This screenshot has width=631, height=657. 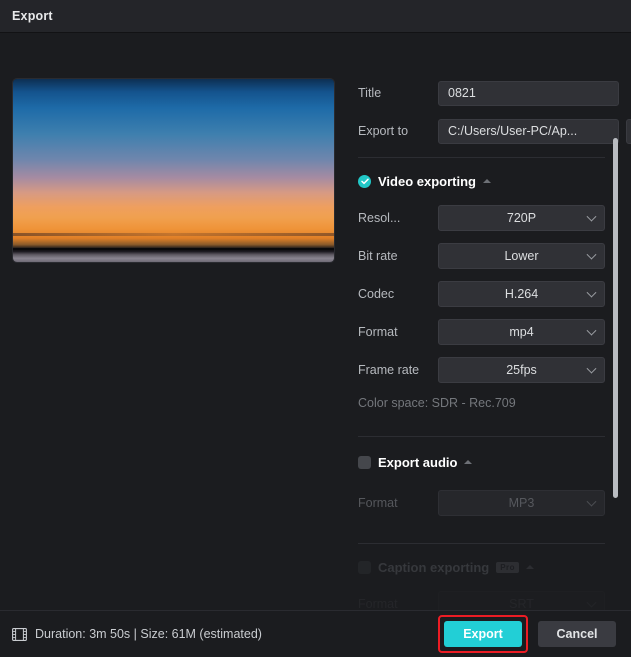 I want to click on codec-row: Codec H.264, so click(x=481, y=294).